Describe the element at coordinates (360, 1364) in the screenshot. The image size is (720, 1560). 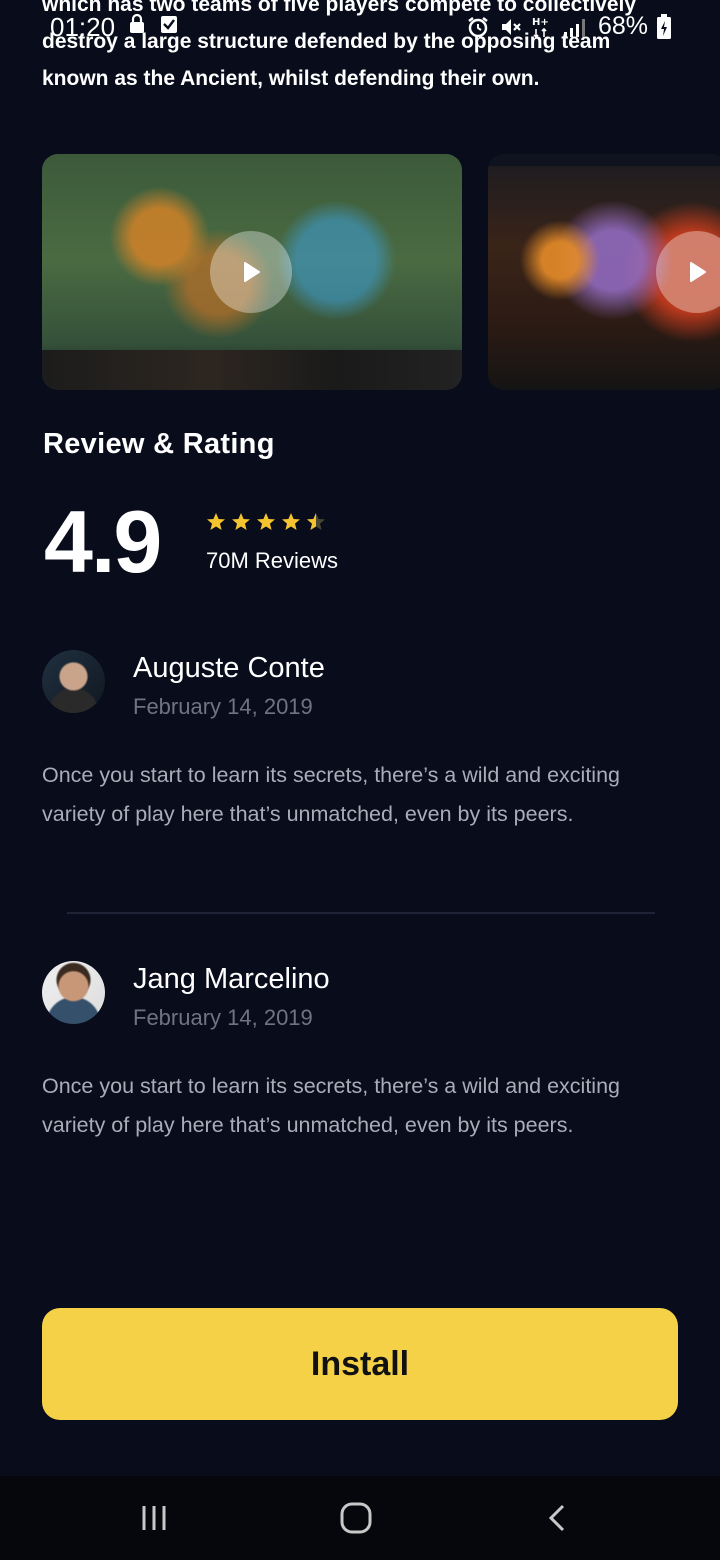
I see `install-button: Install` at that location.